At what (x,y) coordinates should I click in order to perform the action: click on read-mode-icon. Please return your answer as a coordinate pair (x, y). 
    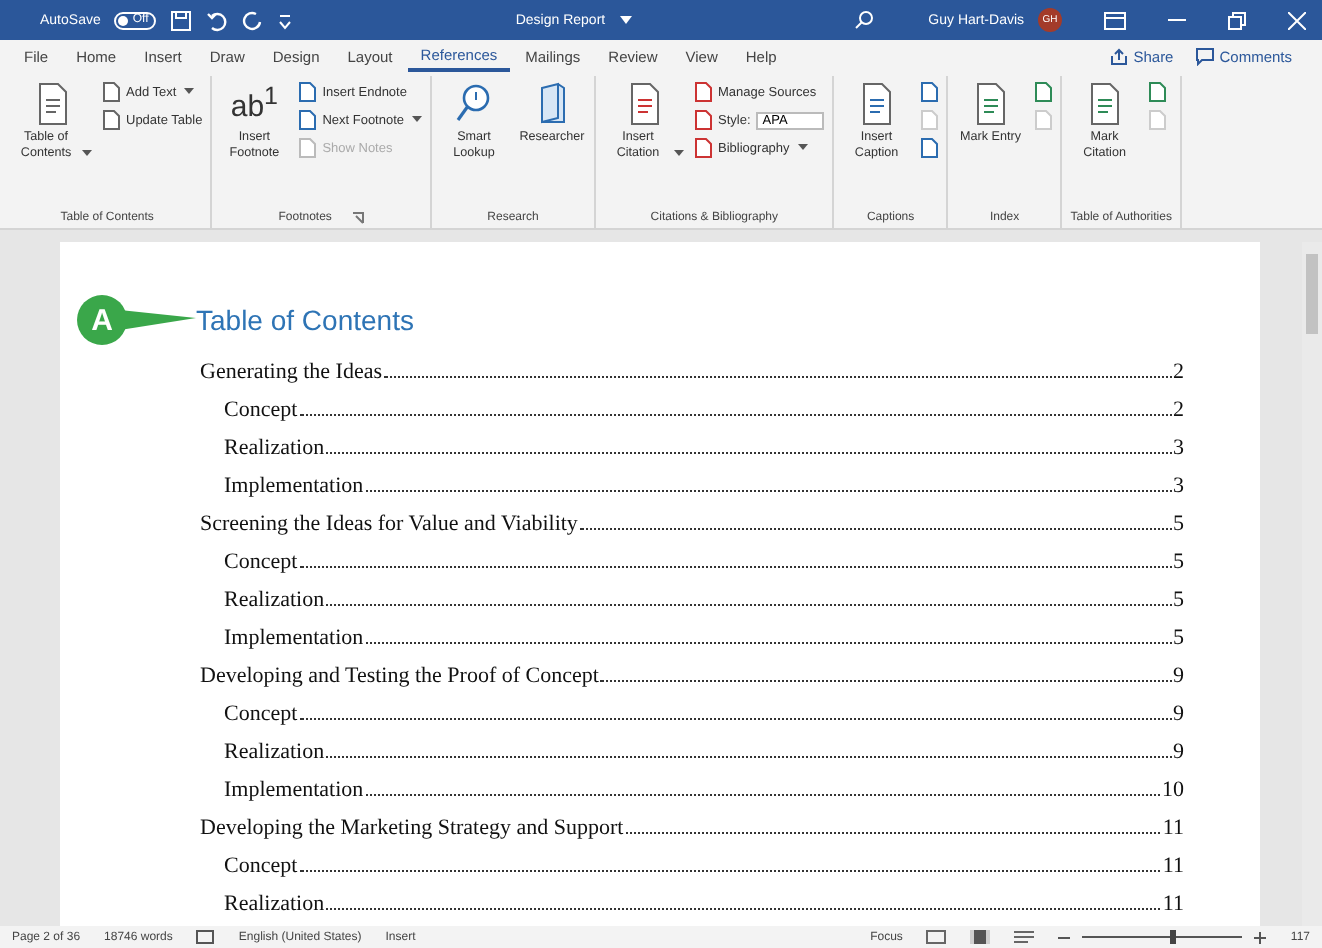
    Looking at the image, I should click on (936, 937).